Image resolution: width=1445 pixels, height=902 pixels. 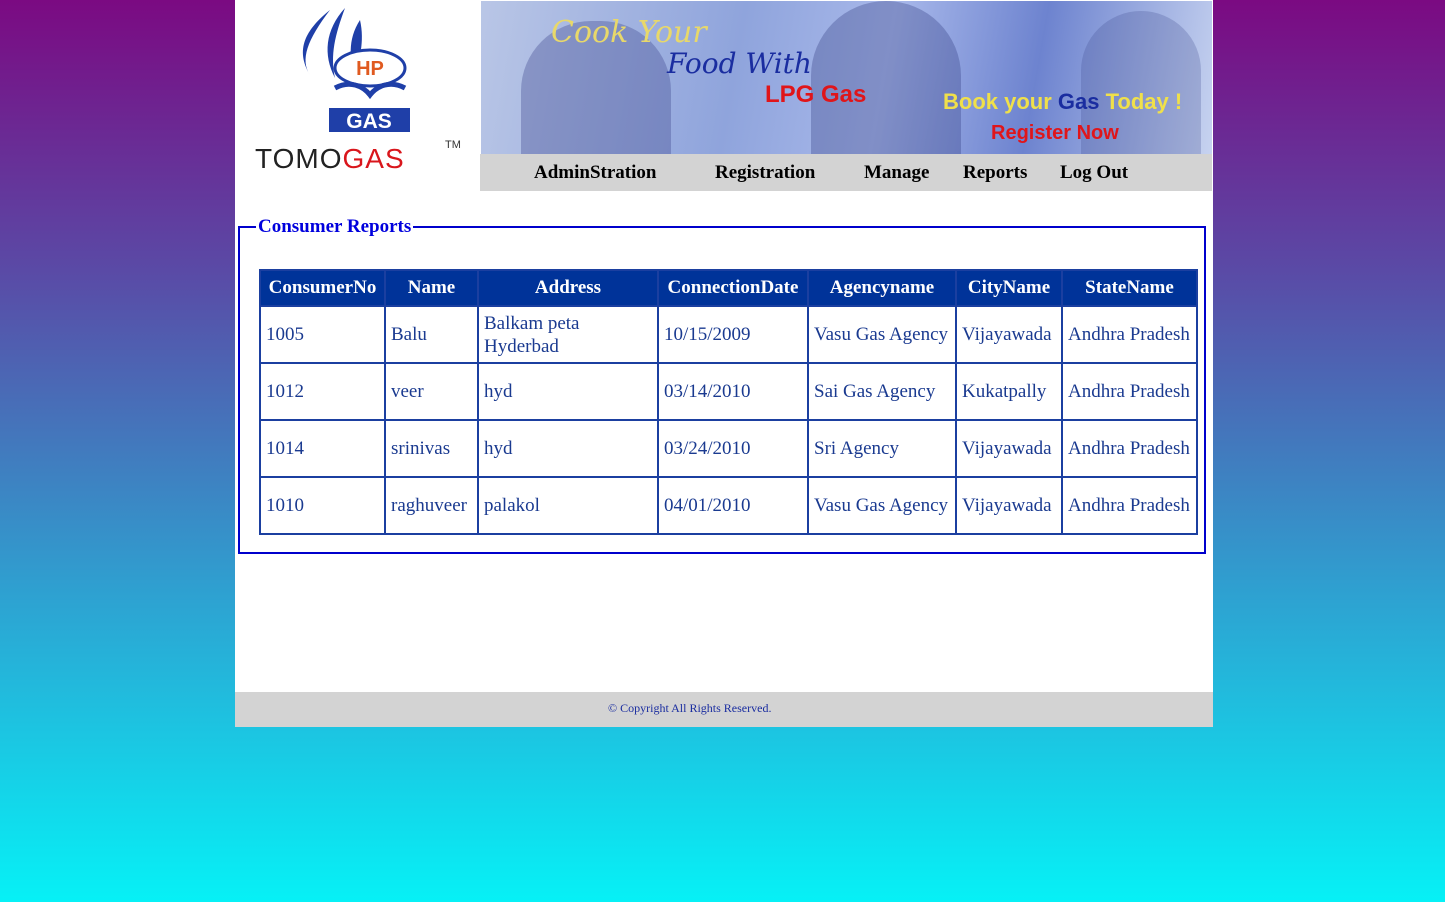 I want to click on nav-manage: Manage, so click(x=896, y=173).